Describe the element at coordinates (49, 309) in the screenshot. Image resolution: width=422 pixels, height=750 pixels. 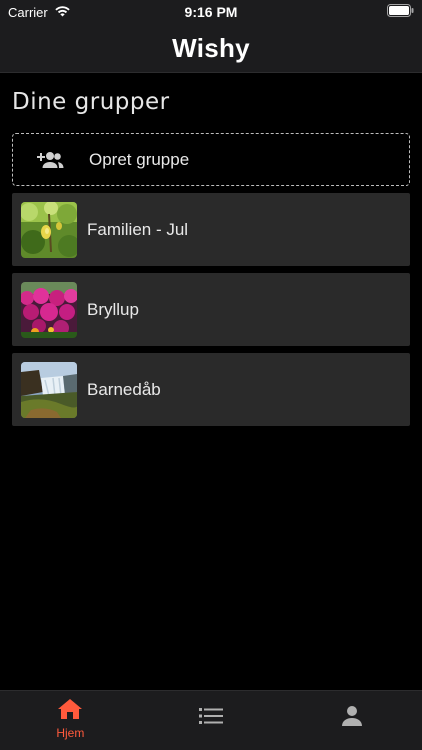
I see `pink-flowers-photo` at that location.